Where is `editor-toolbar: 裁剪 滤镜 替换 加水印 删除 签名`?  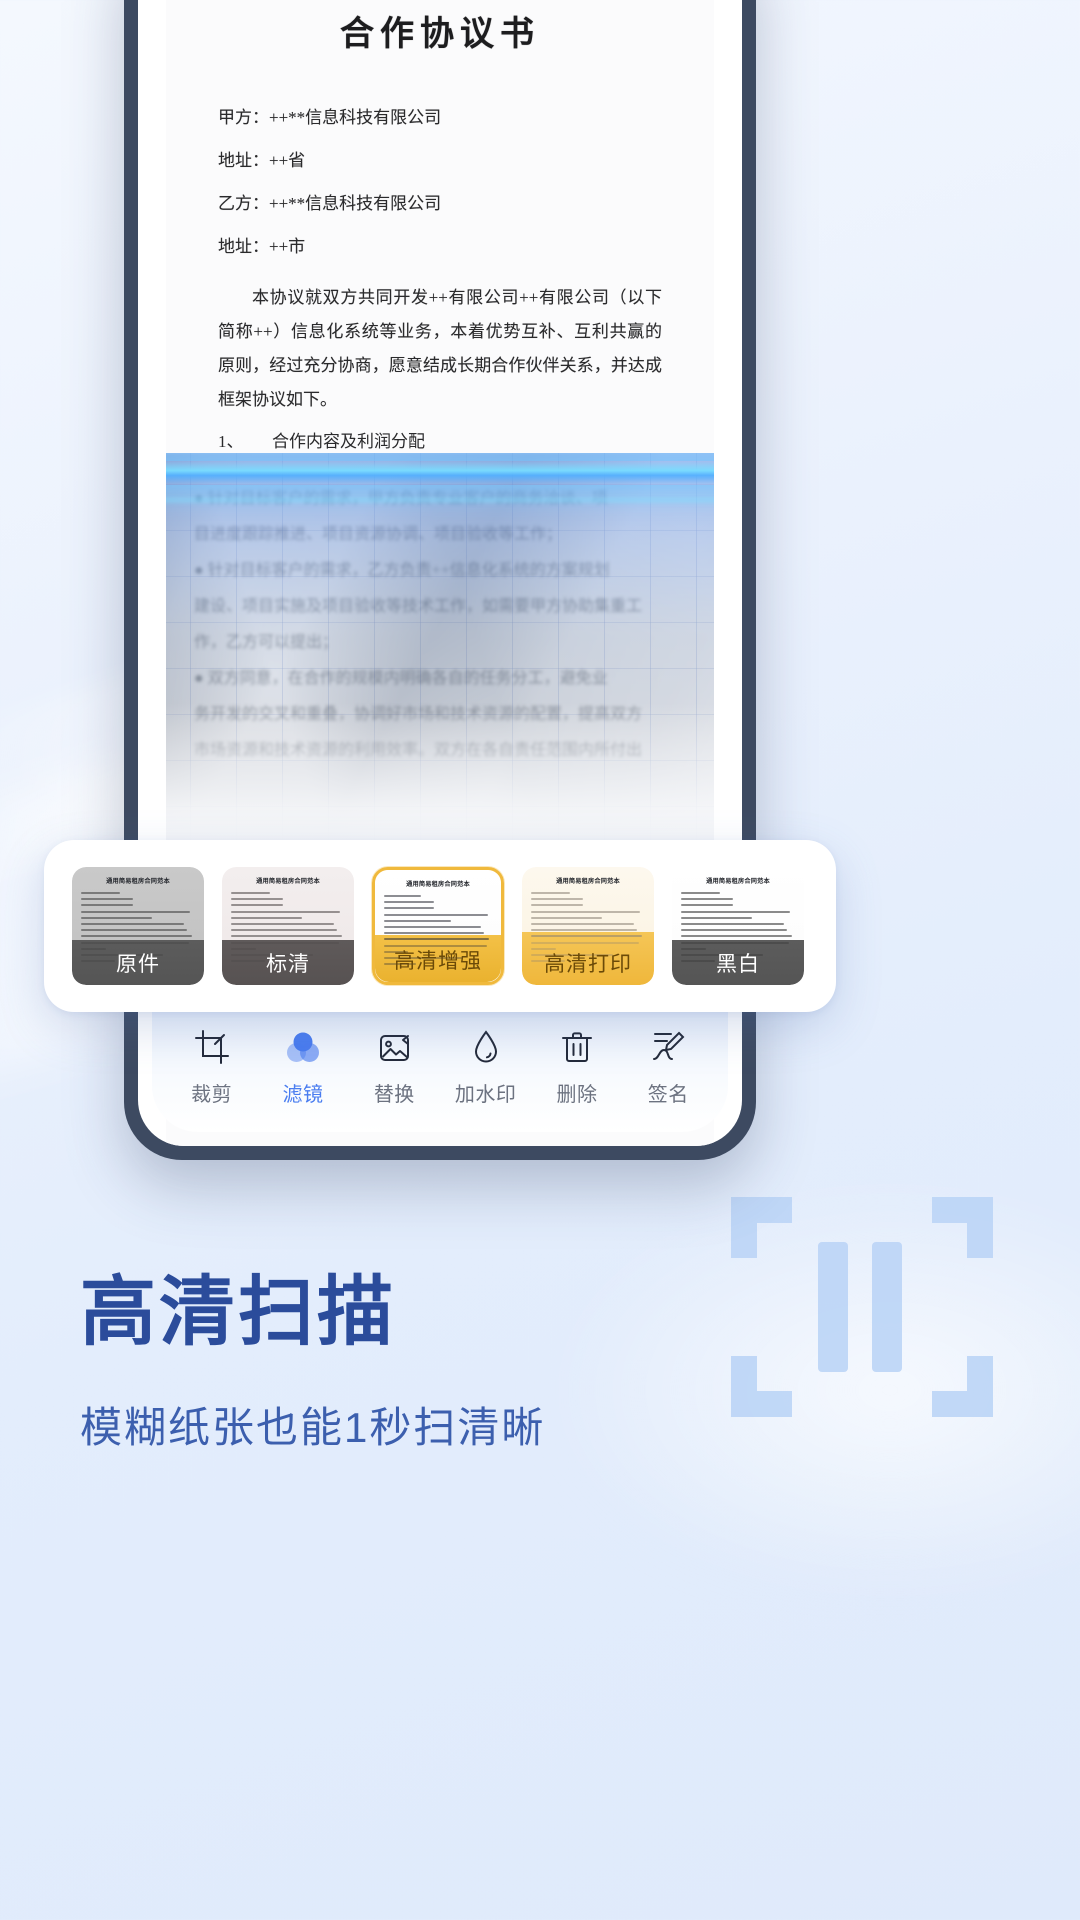
editor-toolbar: 裁剪 滤镜 替换 加水印 删除 签名 is located at coordinates (440, 1072).